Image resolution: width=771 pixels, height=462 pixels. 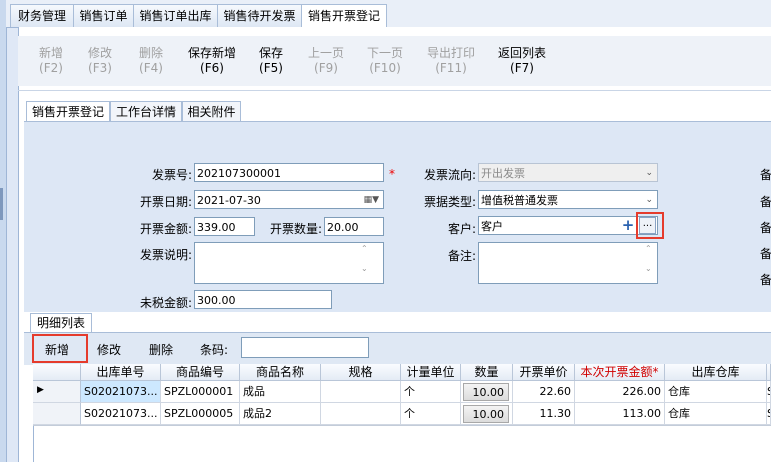 I want to click on left-edge-strip, so click(x=3, y=231).